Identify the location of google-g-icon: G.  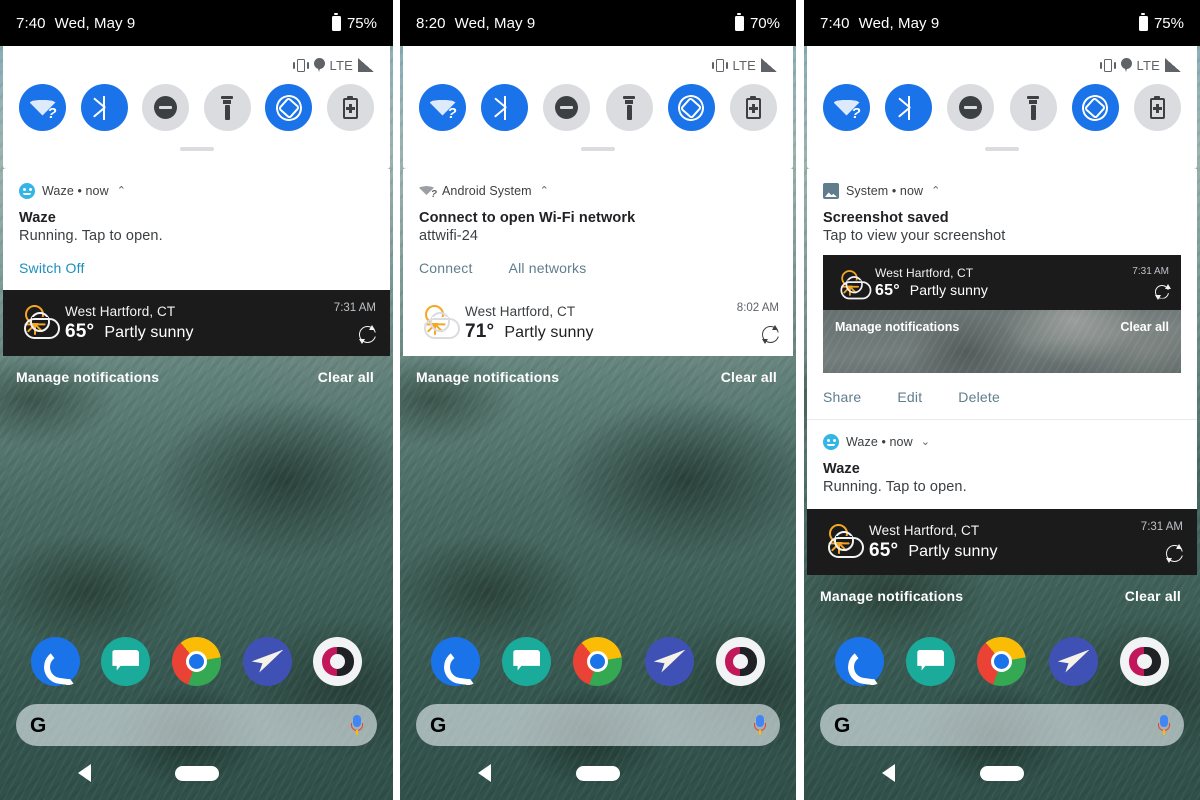
(842, 725).